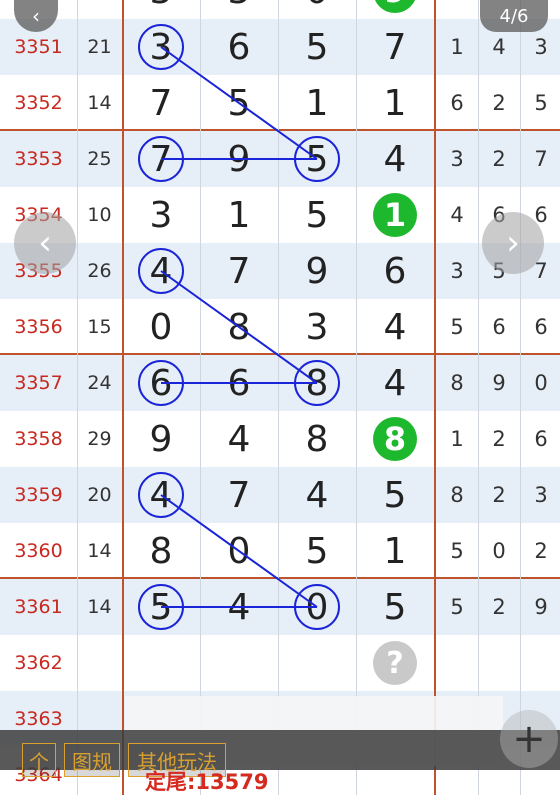 The height and width of the screenshot is (803, 560). What do you see at coordinates (280, 47) in the screenshot?
I see `table-row: 3351 21 3 6 5 7 1 4 3` at bounding box center [280, 47].